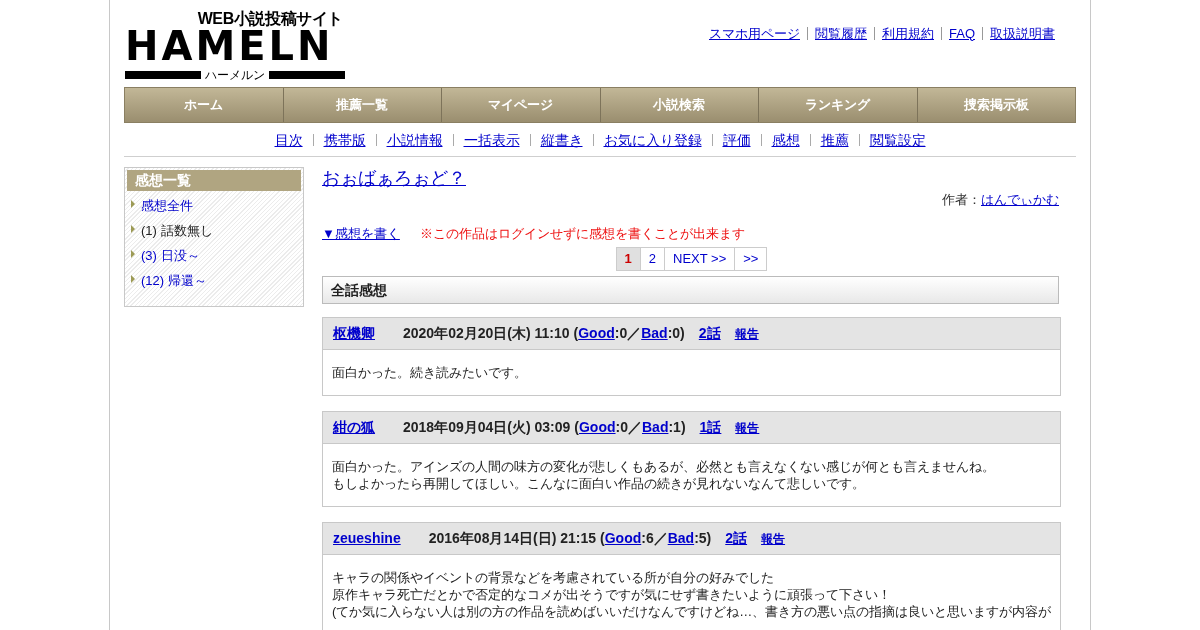 The width and height of the screenshot is (1200, 630). What do you see at coordinates (486, 333) in the screenshot?
I see `comment-date: 2020年02月20日(木) 11:10` at bounding box center [486, 333].